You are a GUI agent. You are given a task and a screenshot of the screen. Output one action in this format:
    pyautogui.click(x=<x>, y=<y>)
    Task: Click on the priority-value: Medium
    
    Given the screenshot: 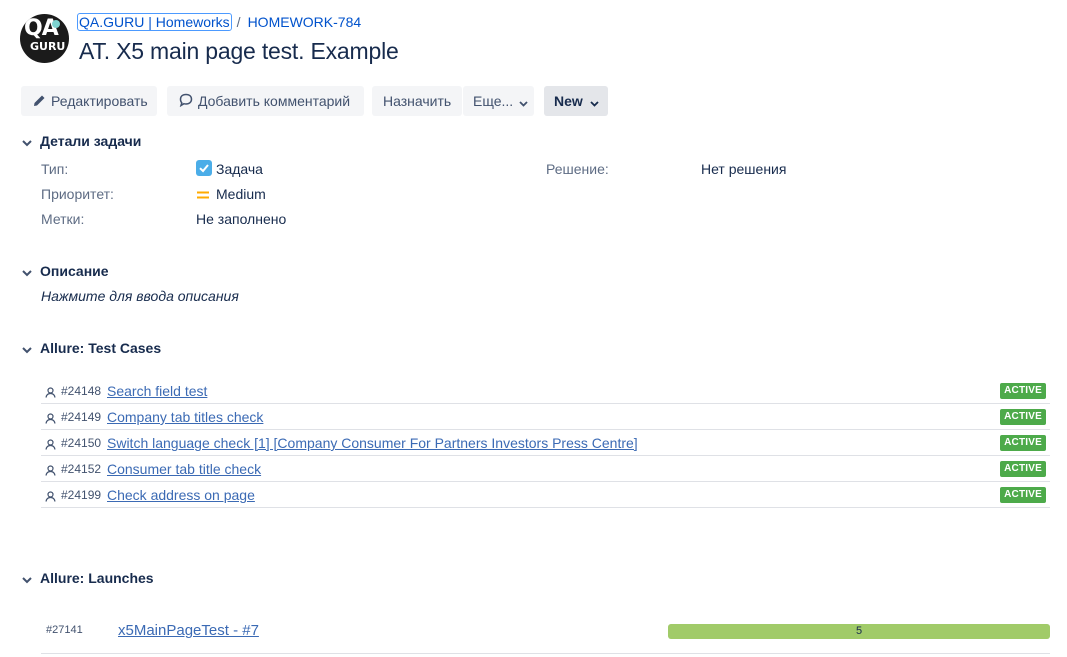 What is the action you would take?
    pyautogui.click(x=231, y=194)
    